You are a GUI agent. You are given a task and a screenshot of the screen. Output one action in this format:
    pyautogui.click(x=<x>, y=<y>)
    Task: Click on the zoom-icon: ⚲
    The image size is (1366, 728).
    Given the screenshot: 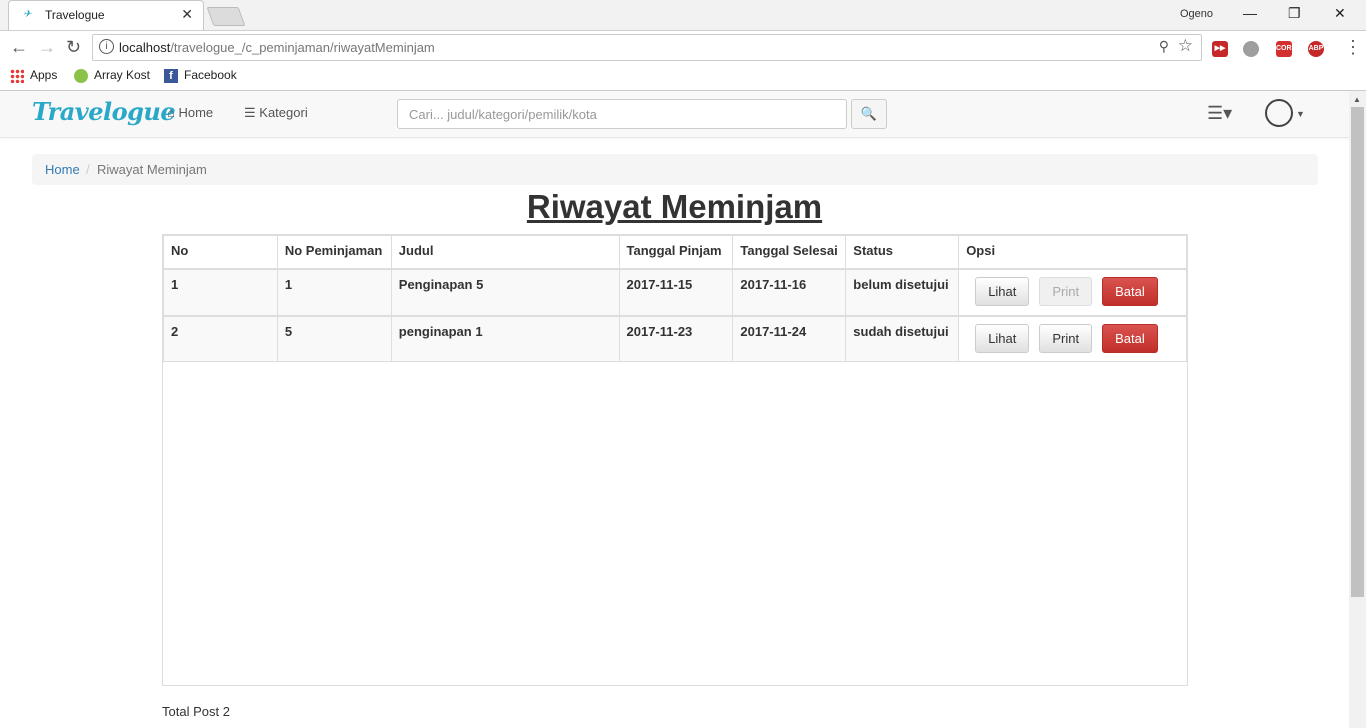 What is the action you would take?
    pyautogui.click(x=1164, y=46)
    